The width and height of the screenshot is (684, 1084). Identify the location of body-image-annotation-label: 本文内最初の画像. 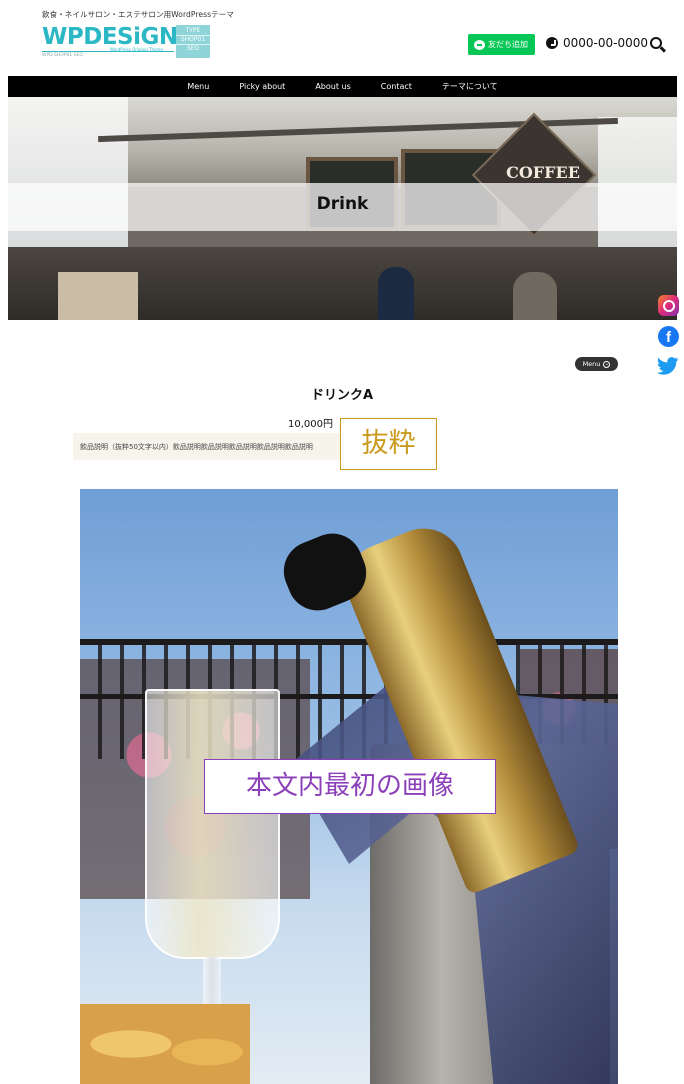
(350, 786).